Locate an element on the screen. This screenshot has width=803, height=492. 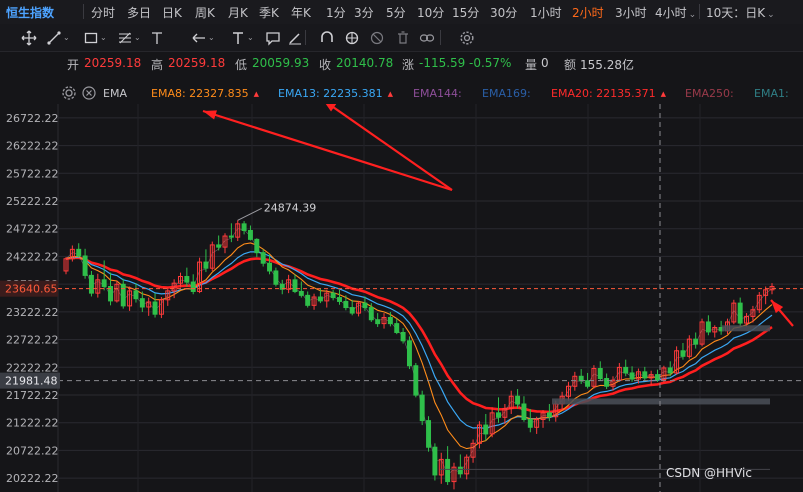
link-icon is located at coordinates (427, 38).